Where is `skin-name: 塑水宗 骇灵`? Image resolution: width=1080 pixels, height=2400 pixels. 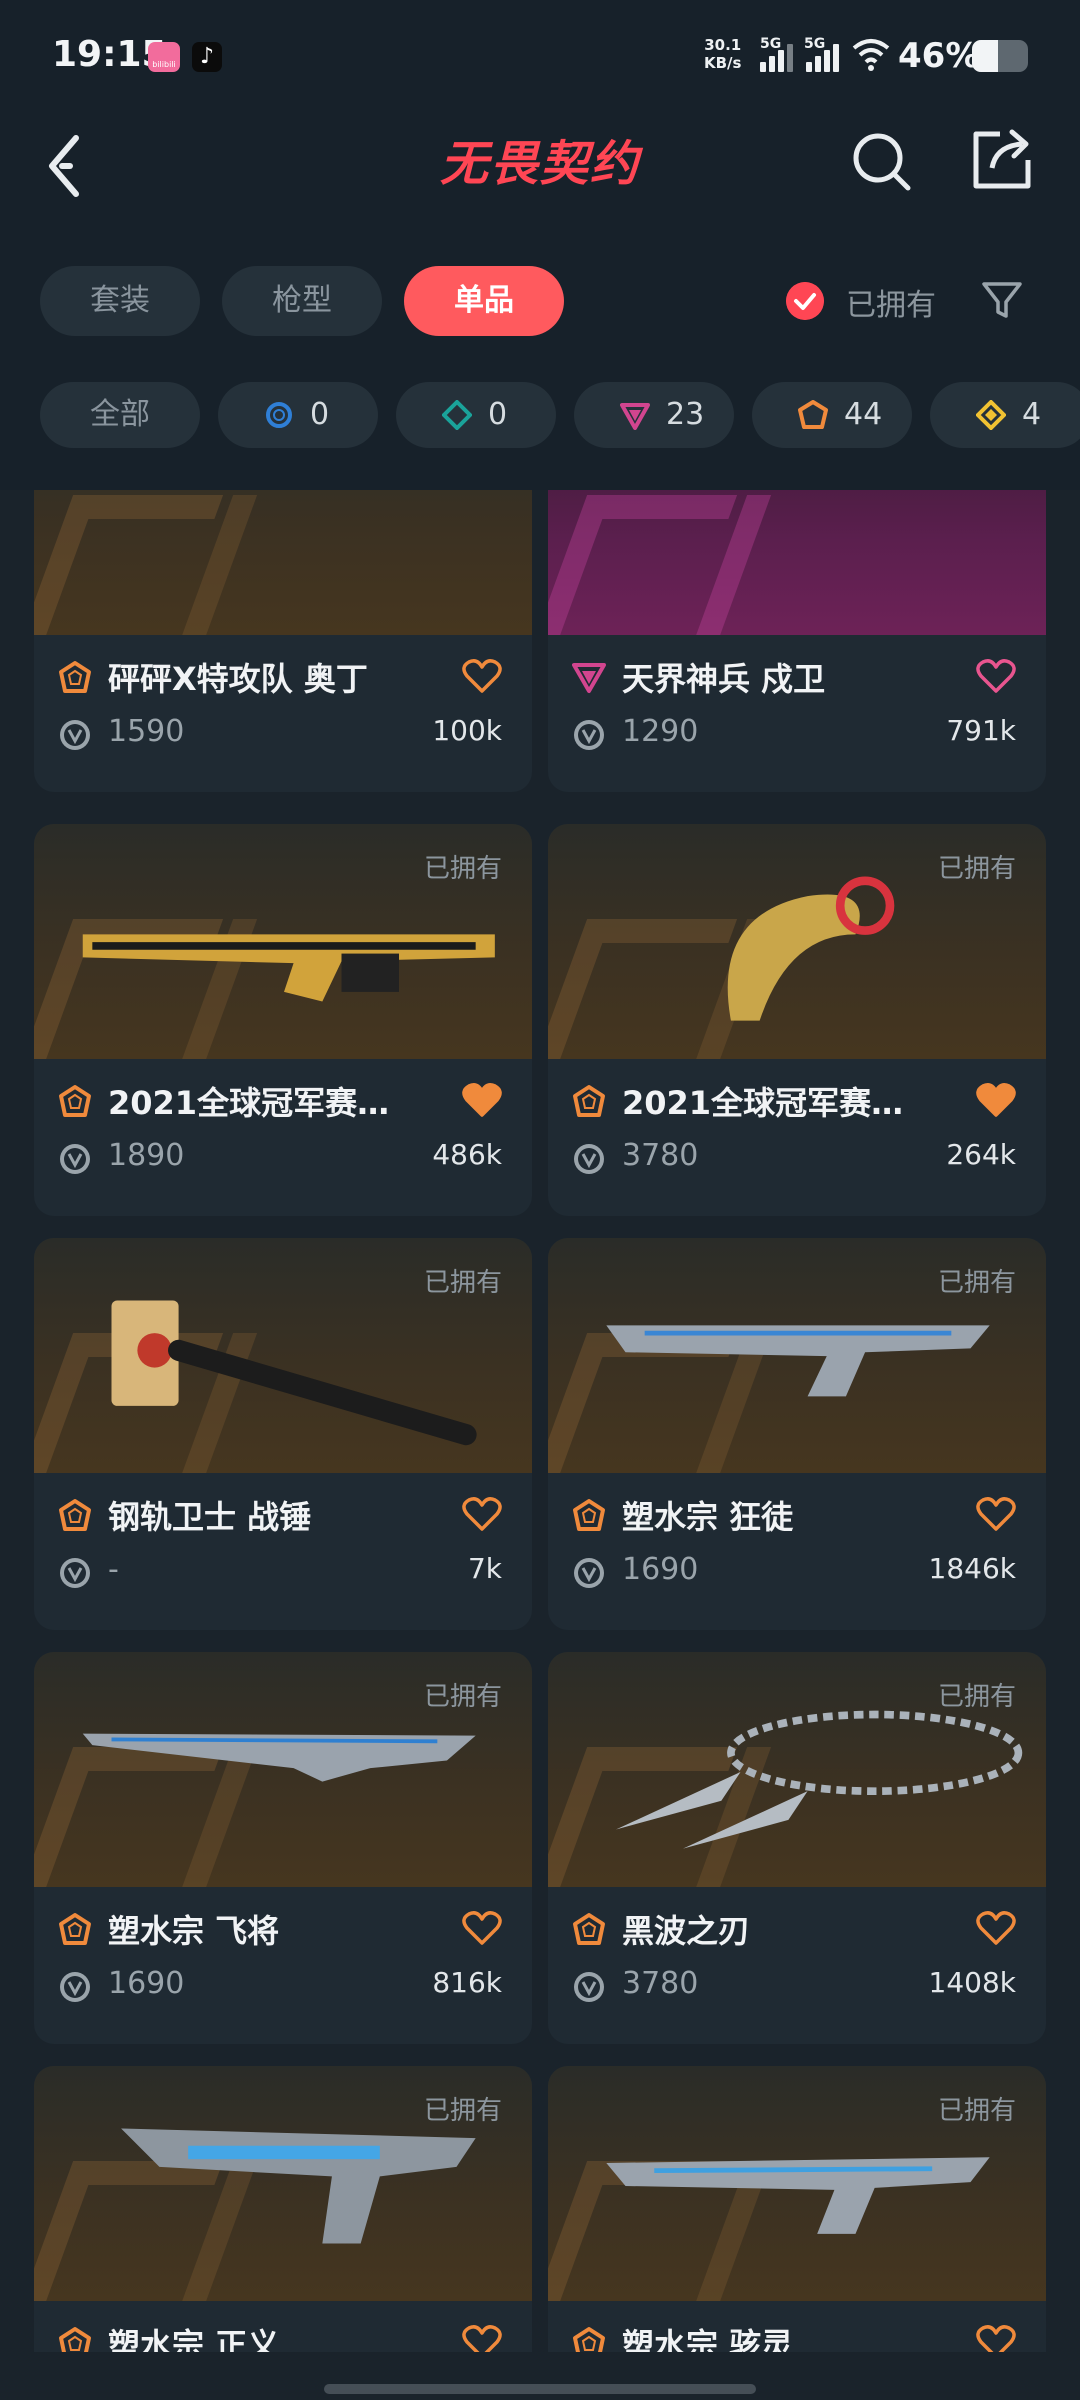
skin-name: 塑水宗 骇灵 is located at coordinates (708, 2339).